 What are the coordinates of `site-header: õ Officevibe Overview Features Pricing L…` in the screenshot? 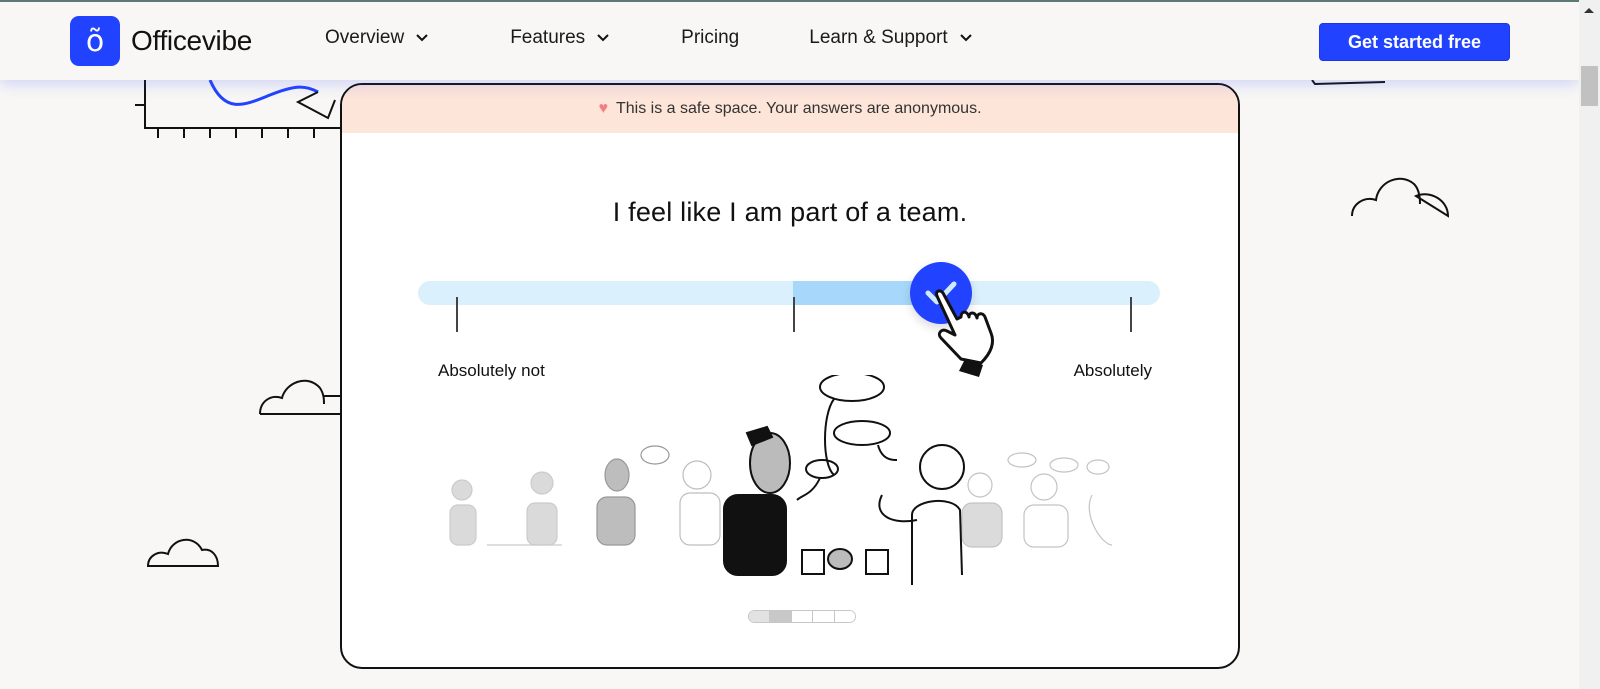 It's located at (789, 41).